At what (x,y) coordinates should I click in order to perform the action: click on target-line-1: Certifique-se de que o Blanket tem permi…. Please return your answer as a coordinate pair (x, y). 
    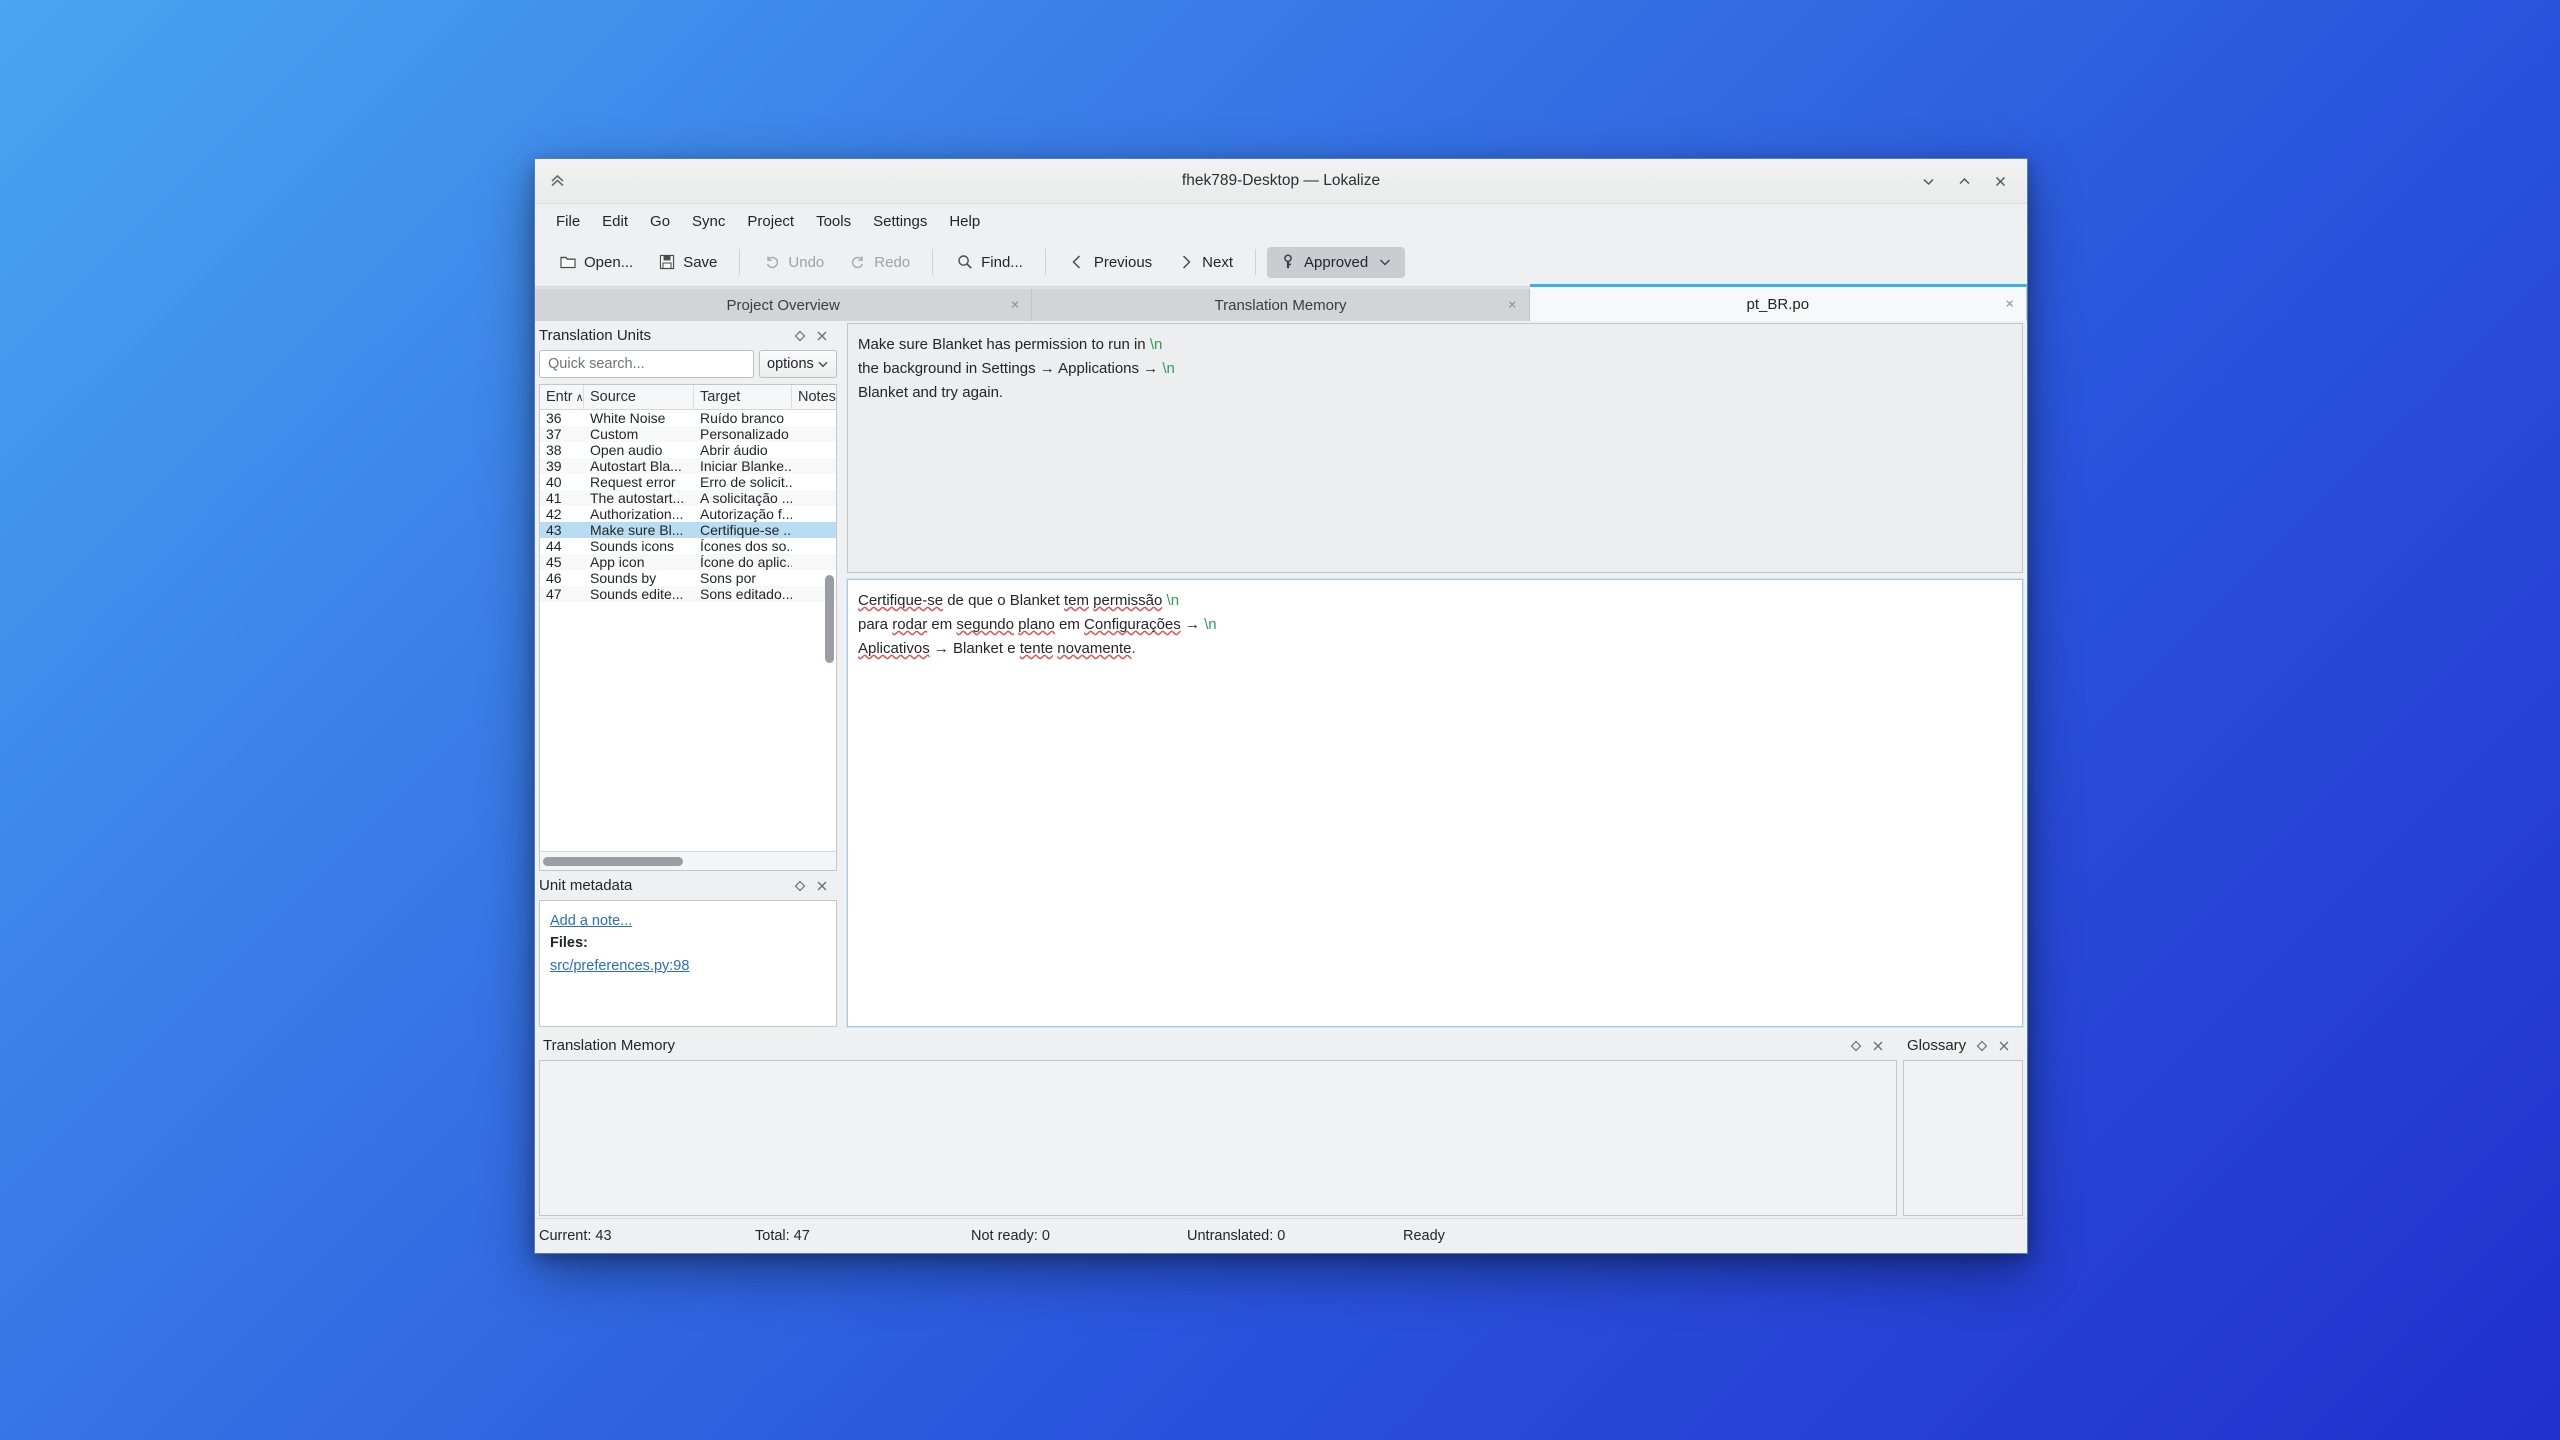
    Looking at the image, I should click on (1435, 601).